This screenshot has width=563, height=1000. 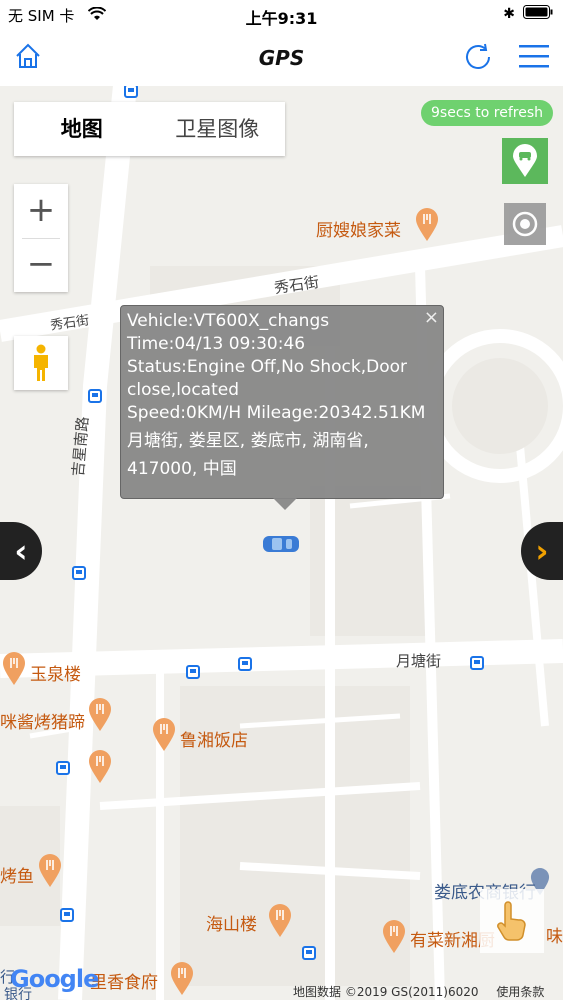 I want to click on tab-map: 地图, so click(x=82, y=129).